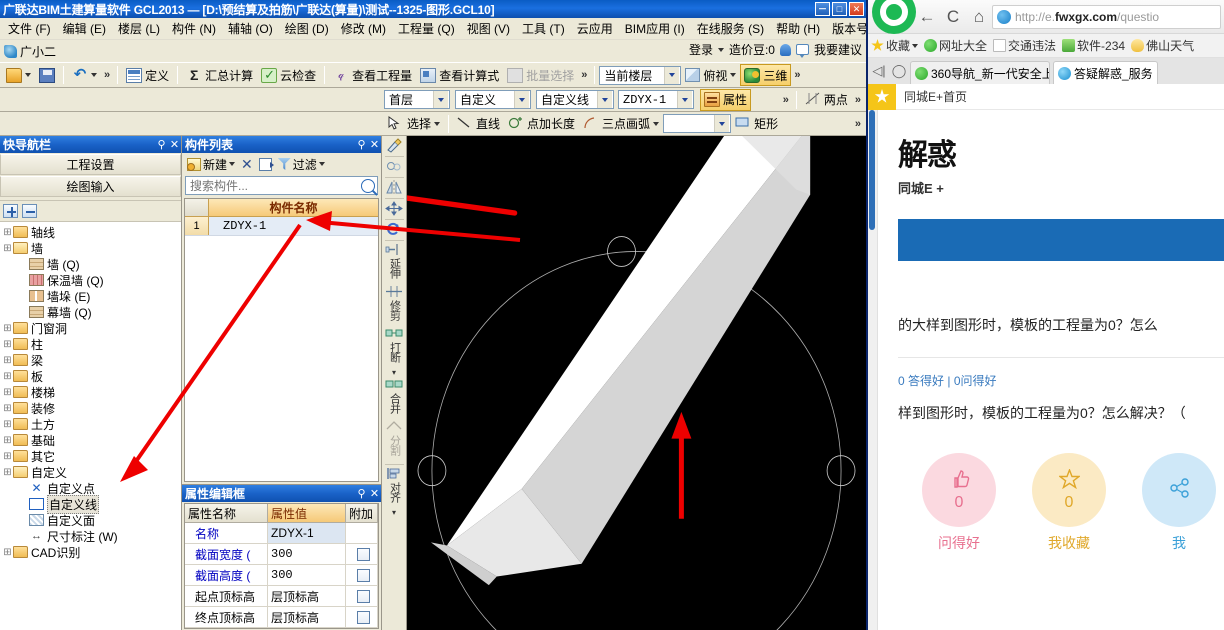 The width and height of the screenshot is (1224, 630). I want to click on minimize-button: －, so click(822, 9).